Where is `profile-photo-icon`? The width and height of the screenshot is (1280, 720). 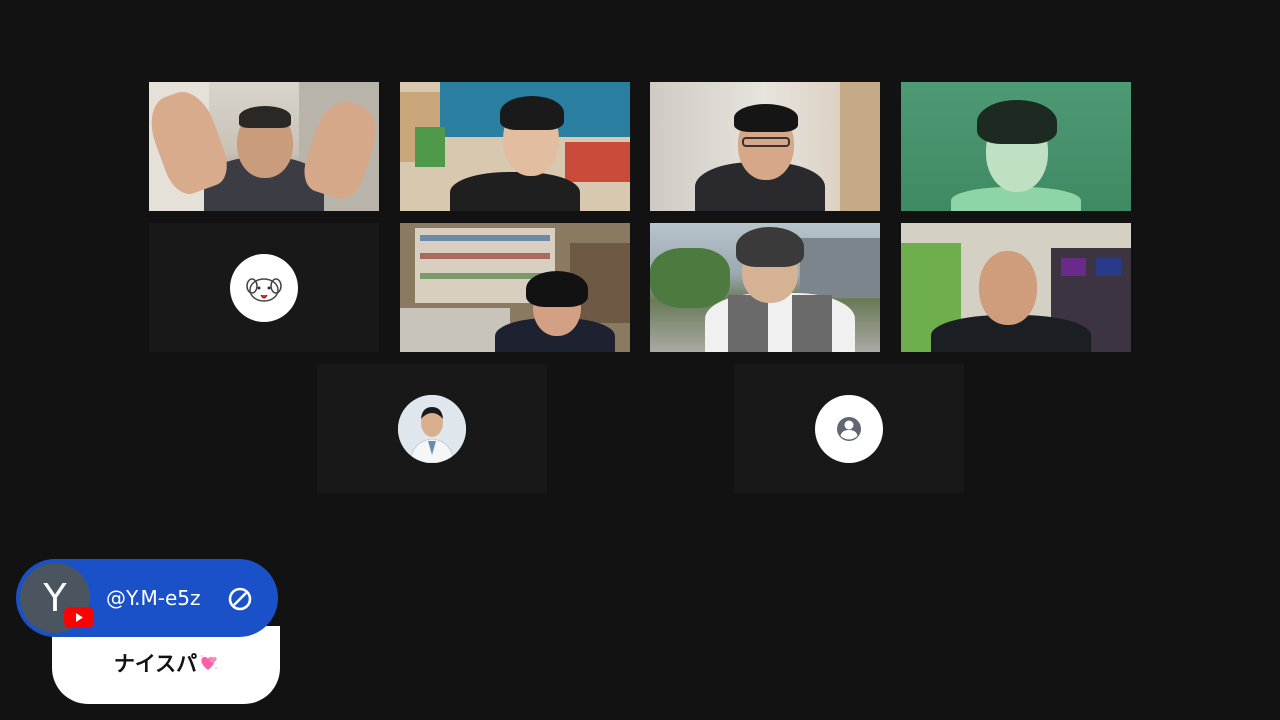 profile-photo-icon is located at coordinates (432, 428).